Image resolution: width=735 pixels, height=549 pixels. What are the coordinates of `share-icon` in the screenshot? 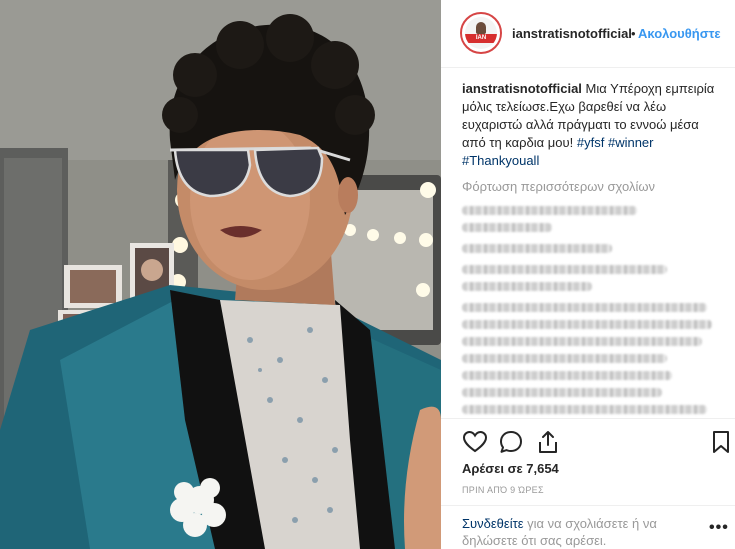 It's located at (548, 442).